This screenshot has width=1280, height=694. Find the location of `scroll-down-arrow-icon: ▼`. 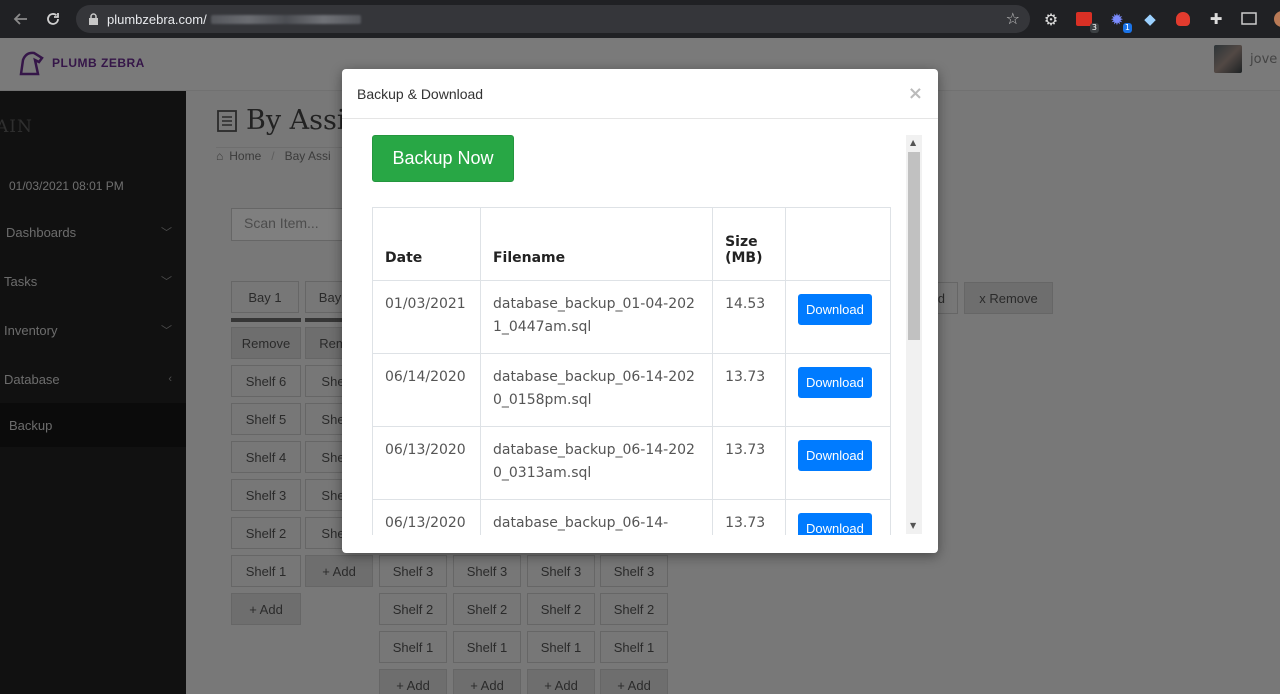

scroll-down-arrow-icon: ▼ is located at coordinates (913, 525).